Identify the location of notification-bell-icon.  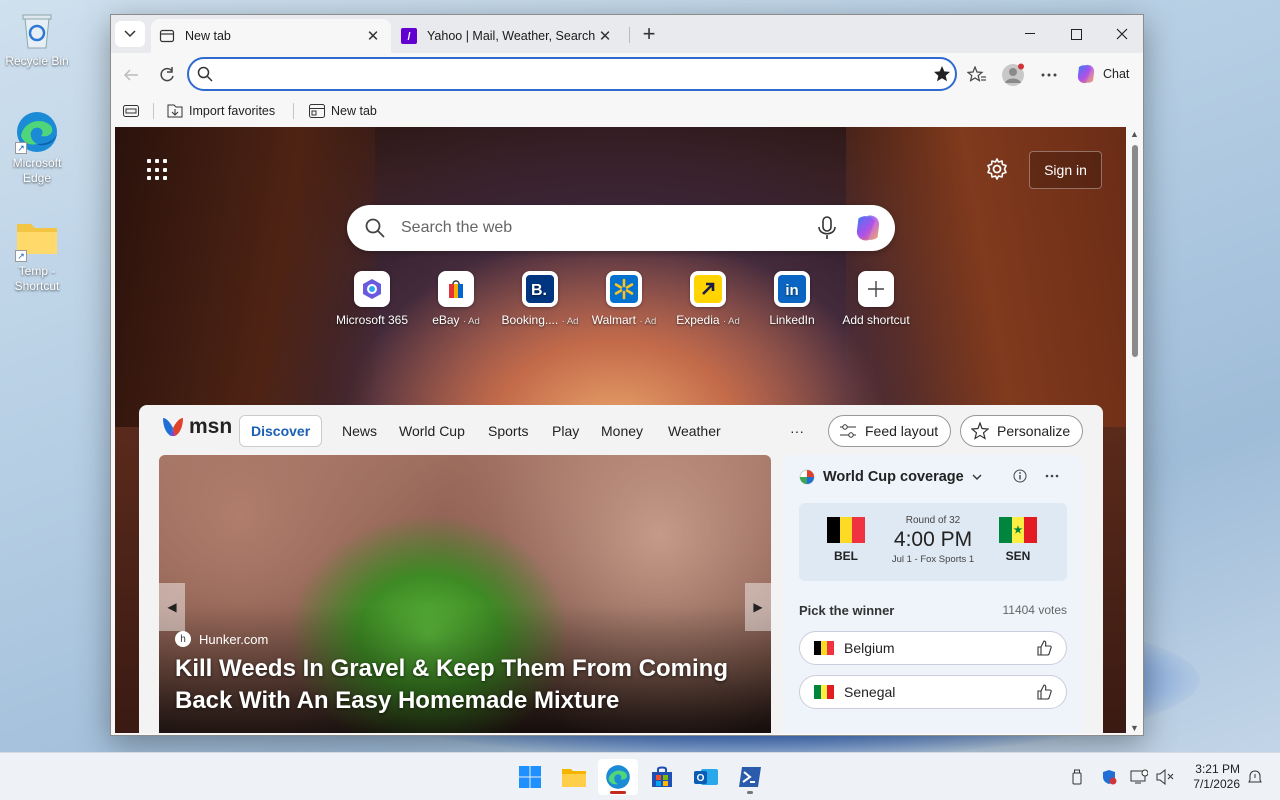
(1255, 777).